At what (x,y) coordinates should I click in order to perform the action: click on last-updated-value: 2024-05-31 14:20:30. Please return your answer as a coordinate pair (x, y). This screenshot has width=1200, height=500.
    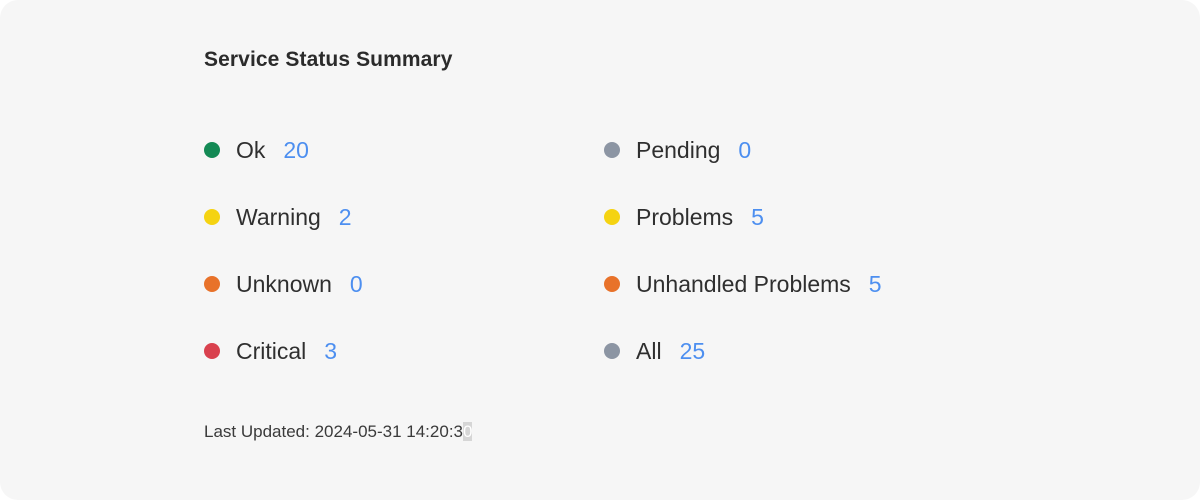
    Looking at the image, I should click on (393, 431).